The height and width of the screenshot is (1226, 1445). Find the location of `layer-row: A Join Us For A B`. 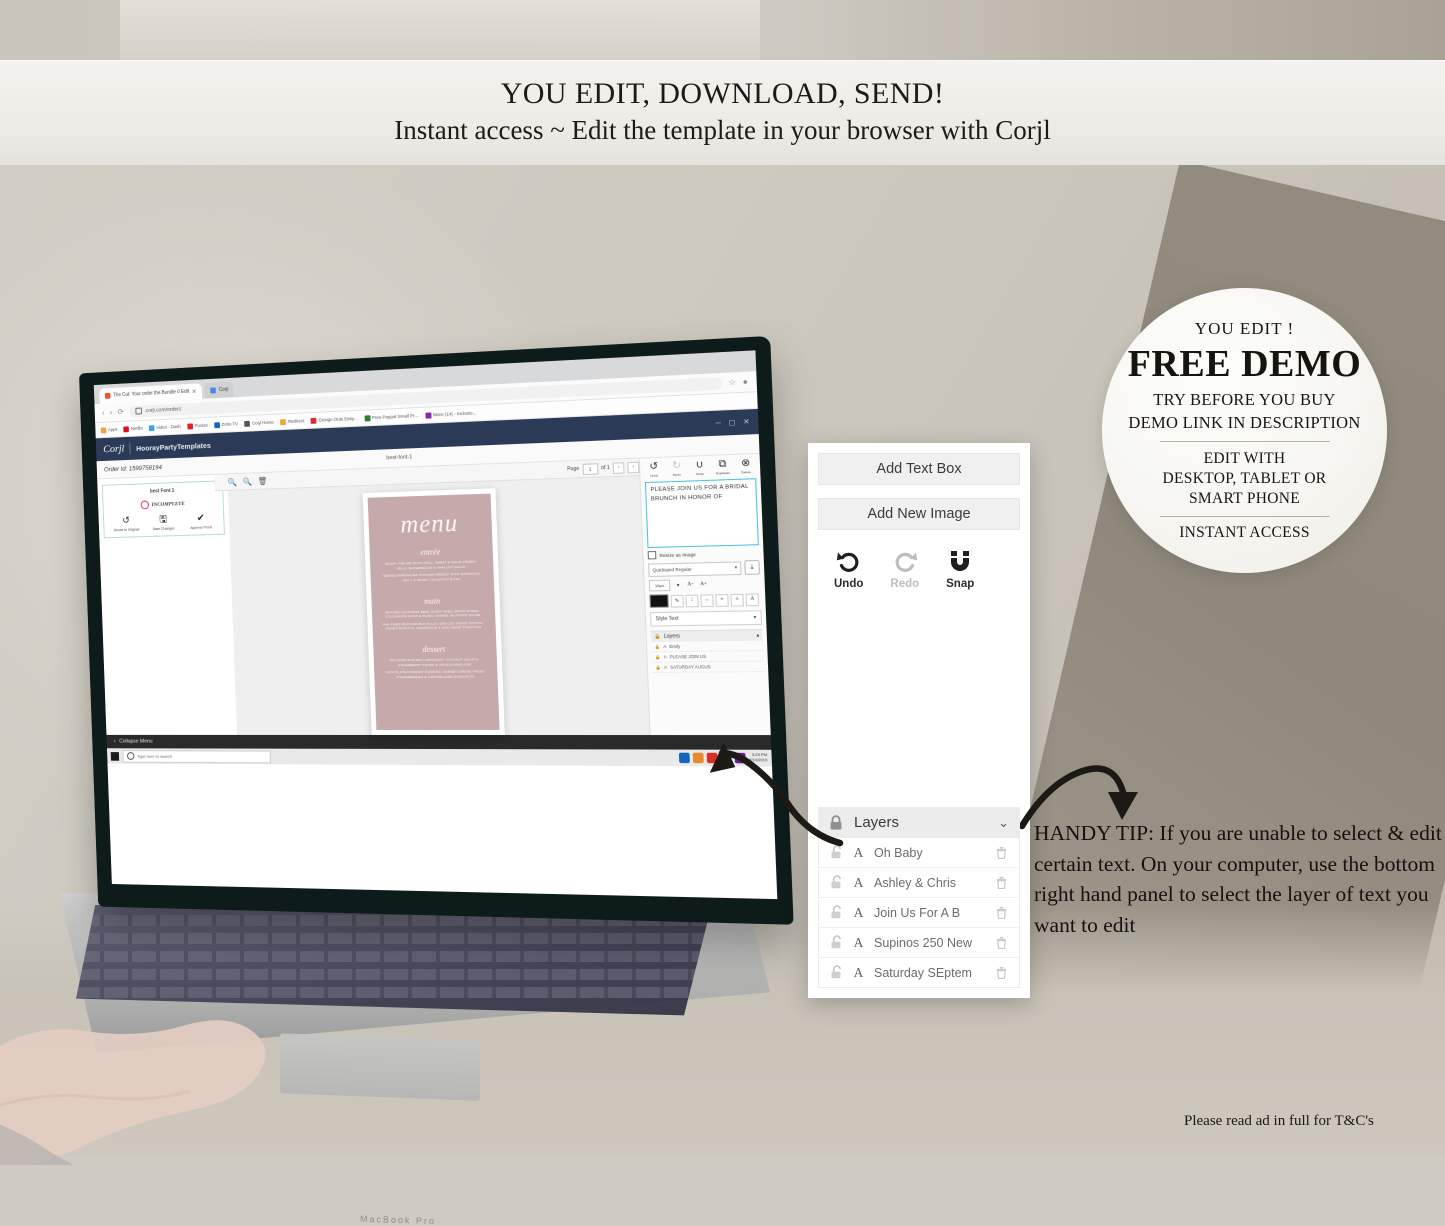

layer-row: A Join Us For A B is located at coordinates (919, 913).